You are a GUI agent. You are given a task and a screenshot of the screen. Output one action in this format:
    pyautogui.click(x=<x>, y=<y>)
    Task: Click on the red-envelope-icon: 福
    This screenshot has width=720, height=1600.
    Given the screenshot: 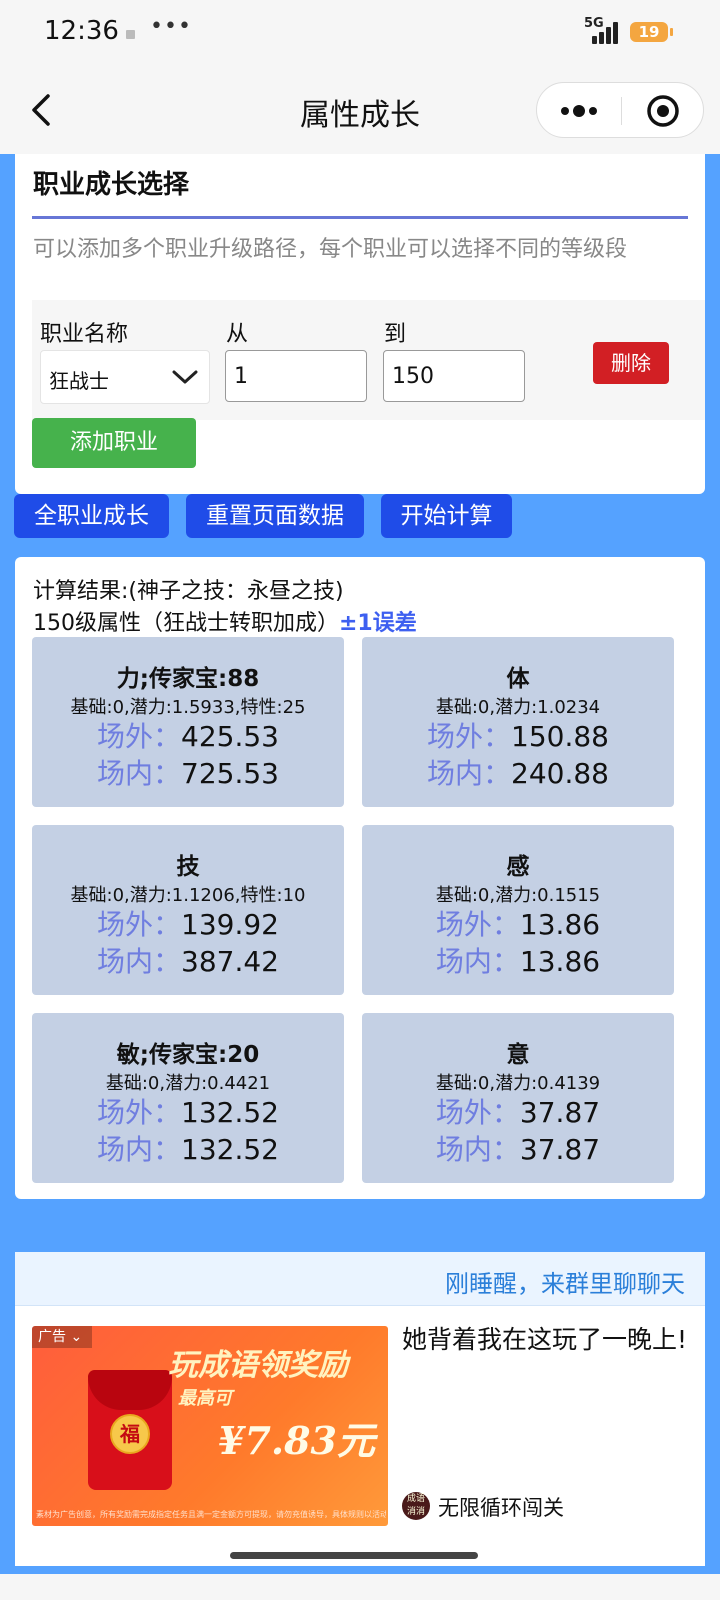 What is the action you would take?
    pyautogui.click(x=130, y=1430)
    